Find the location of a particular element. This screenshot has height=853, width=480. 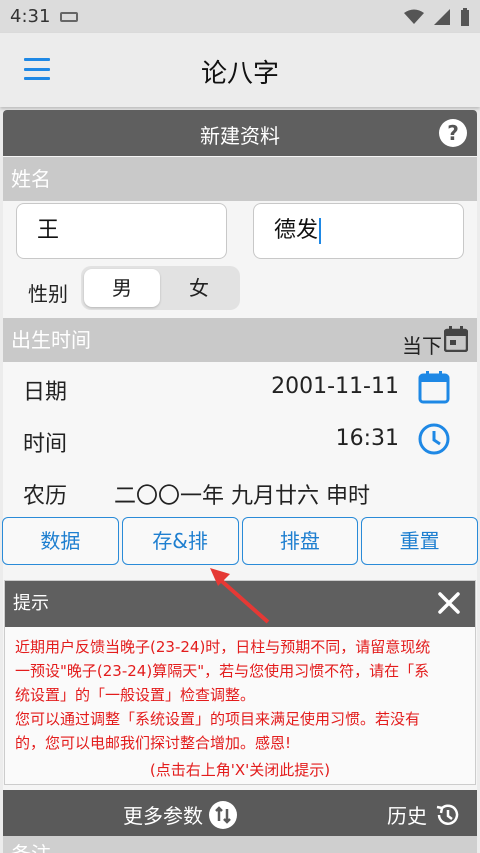

gender-toggle: 男 女 is located at coordinates (160, 288).